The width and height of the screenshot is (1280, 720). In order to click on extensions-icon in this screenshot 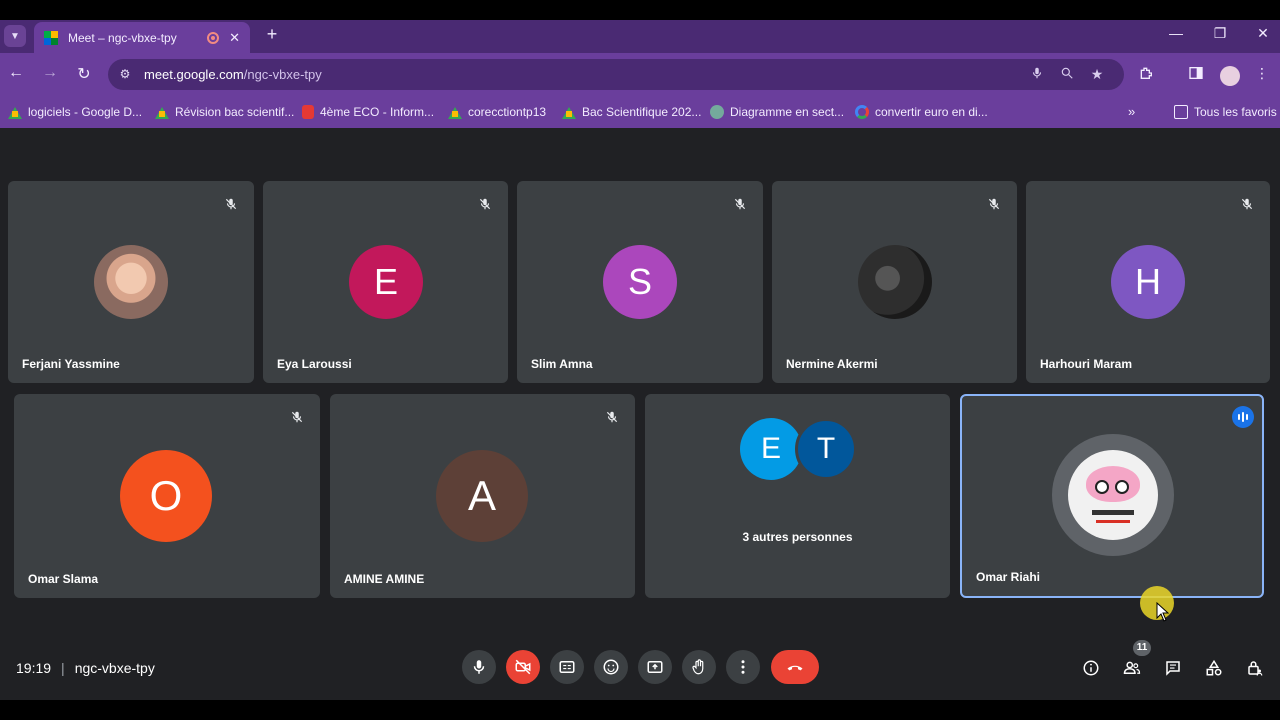, I will do `click(1146, 74)`.